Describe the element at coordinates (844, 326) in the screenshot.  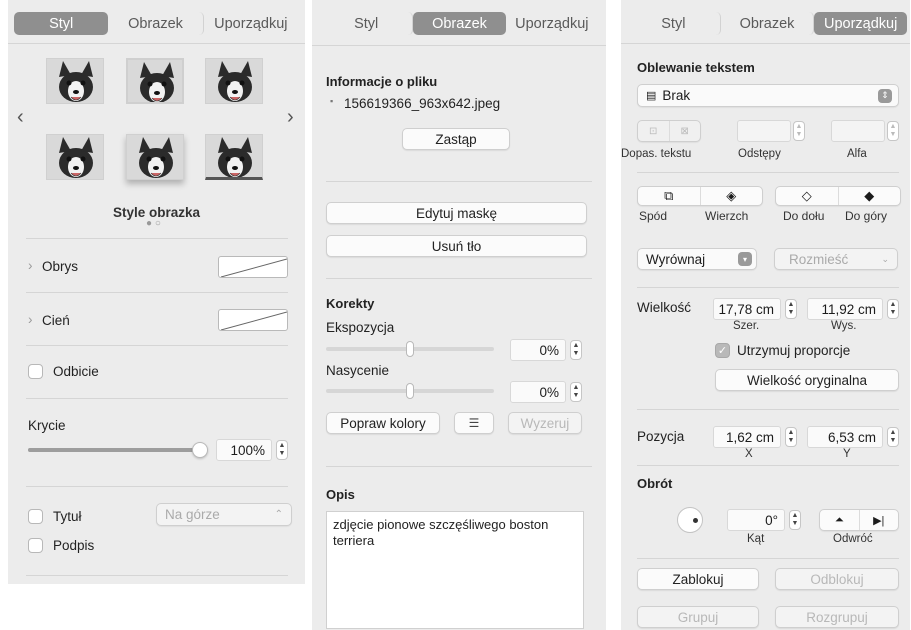
I see `height-label: Wys.` at that location.